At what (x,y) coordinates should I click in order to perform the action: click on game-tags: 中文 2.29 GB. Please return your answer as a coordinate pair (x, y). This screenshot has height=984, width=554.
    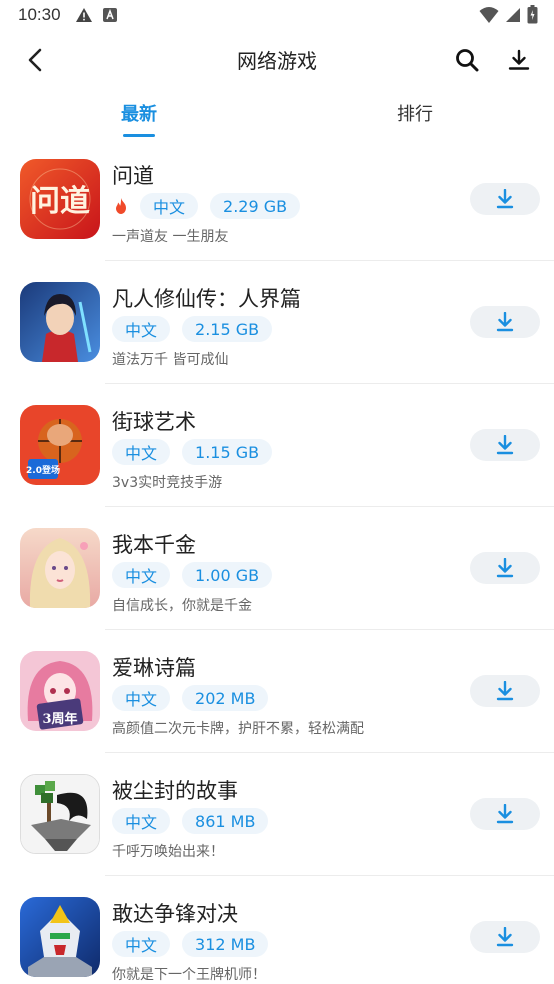
    Looking at the image, I should click on (206, 206).